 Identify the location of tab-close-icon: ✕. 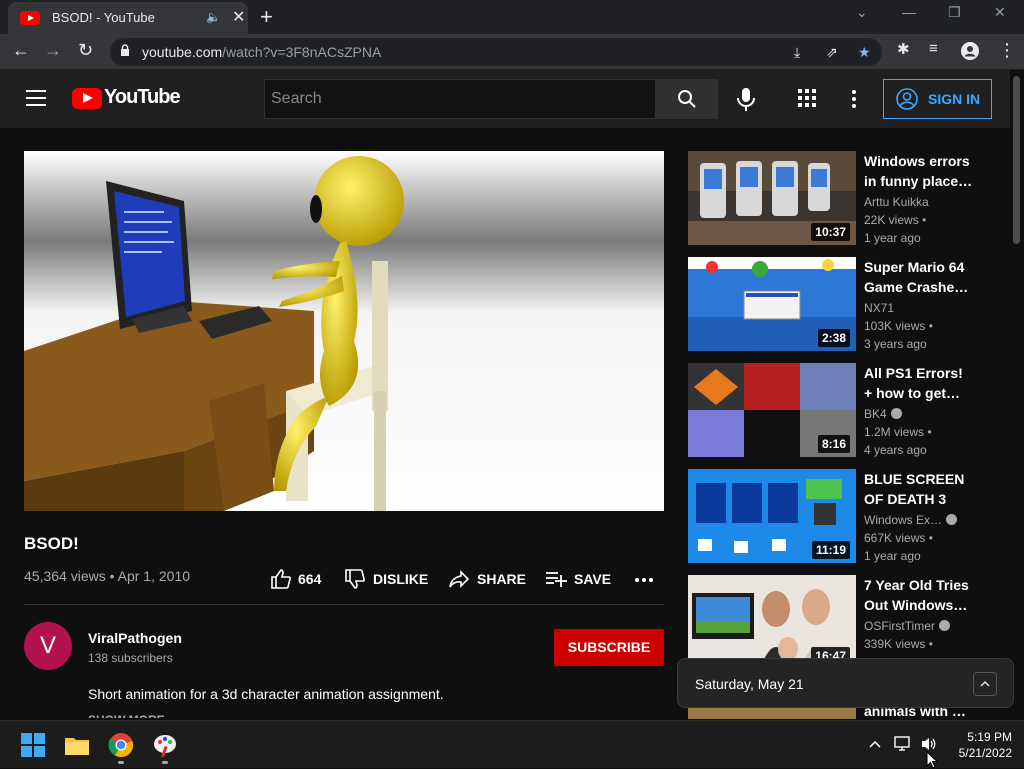
(238, 17).